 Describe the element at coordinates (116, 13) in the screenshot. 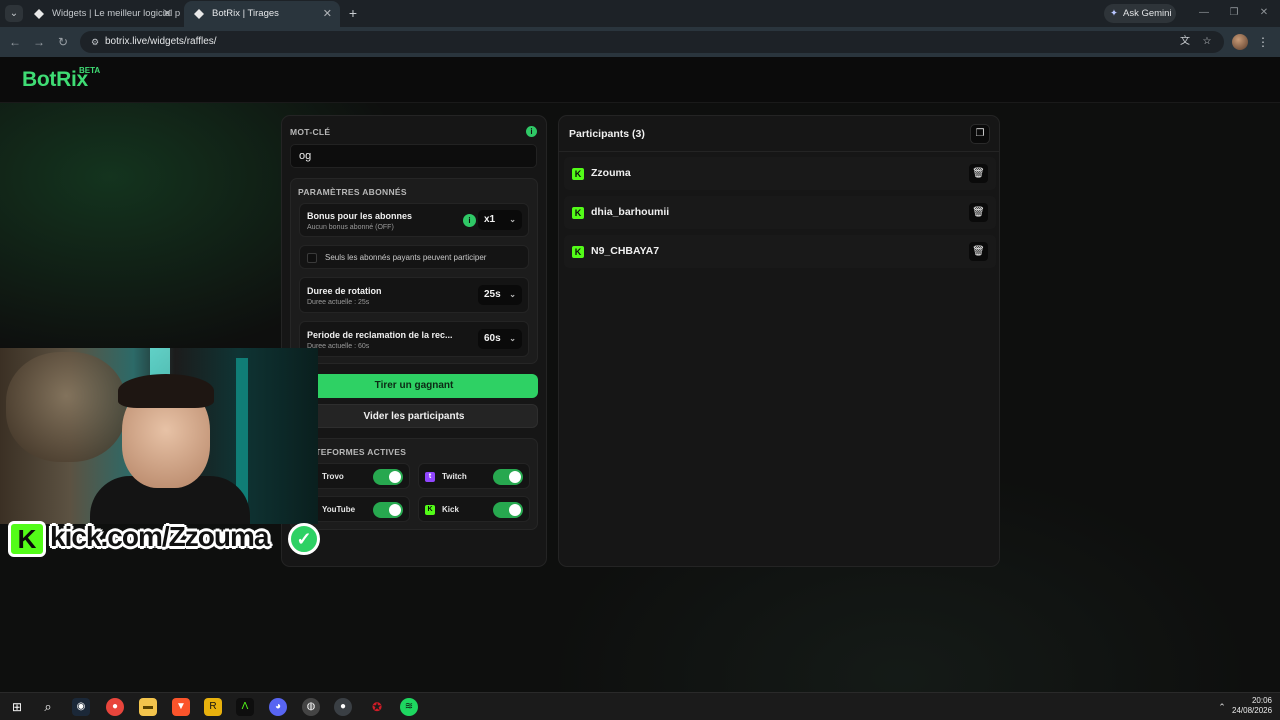

I see `tab-title: Widgets | Le meilleur logiciel p` at that location.